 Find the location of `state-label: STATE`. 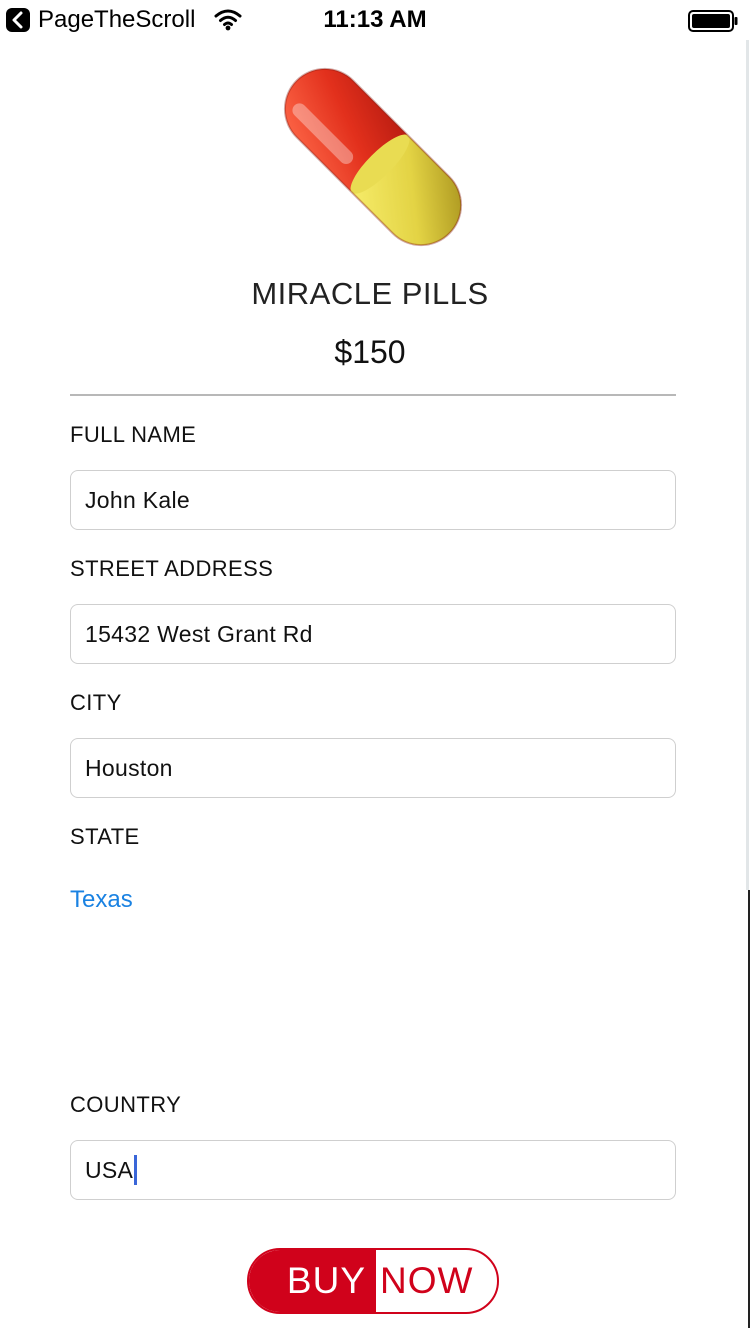

state-label: STATE is located at coordinates (105, 836).